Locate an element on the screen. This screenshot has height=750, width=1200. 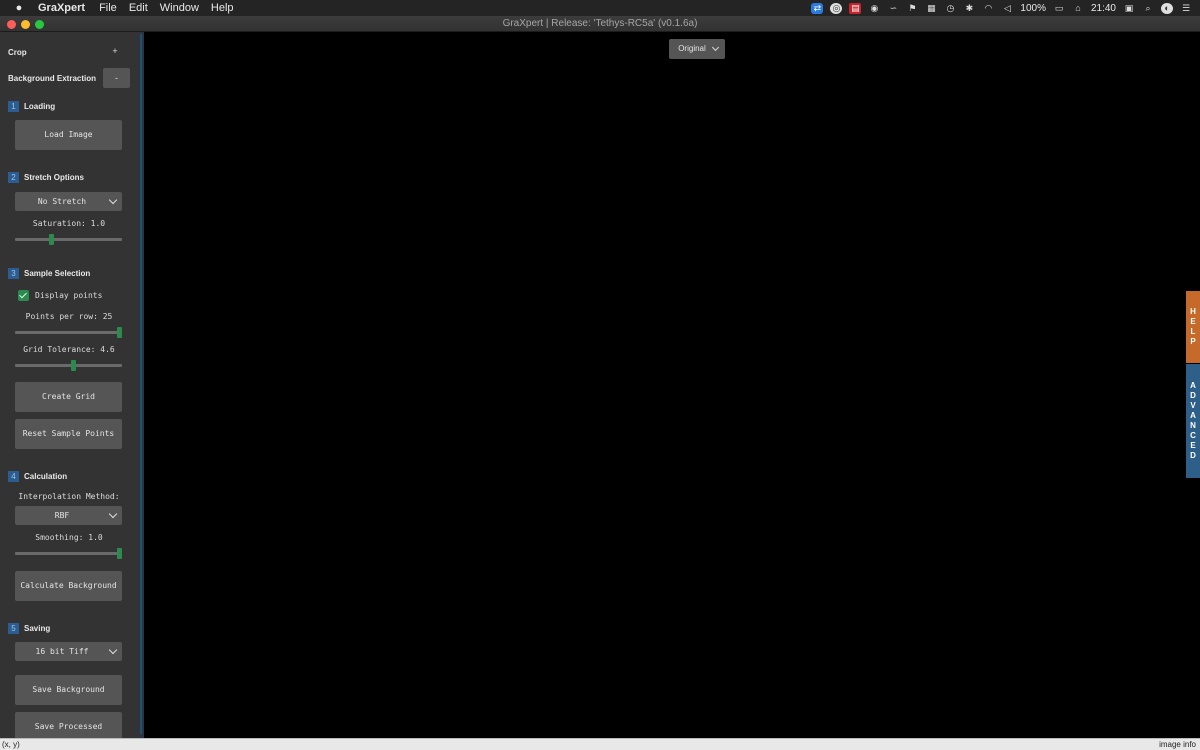
stretch-dropdown: No Stretch is located at coordinates (68, 201).